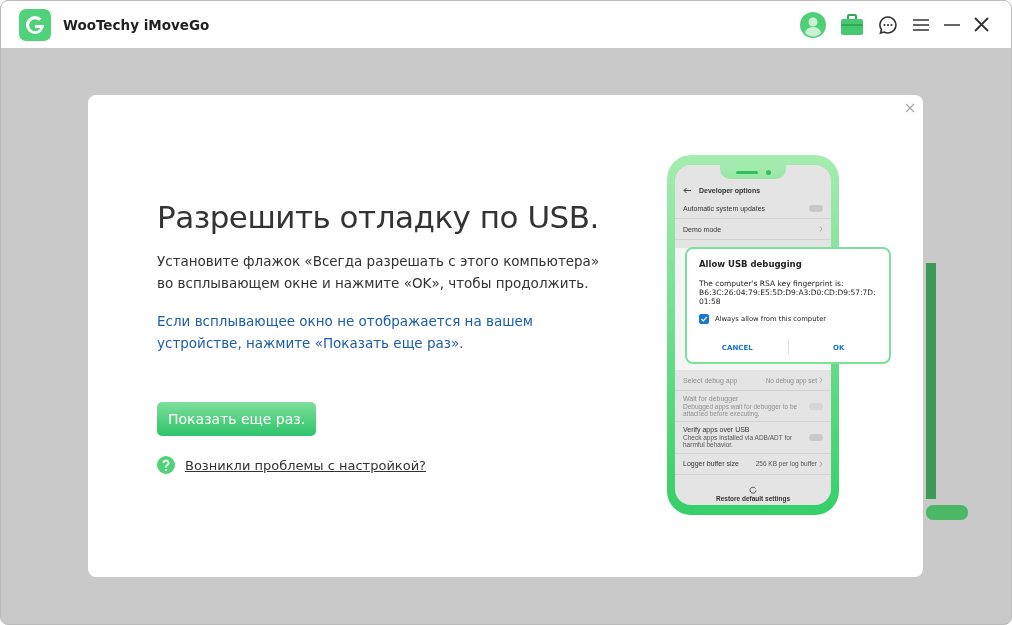 This screenshot has height=625, width=1012. I want to click on restore-icon, so click(753, 490).